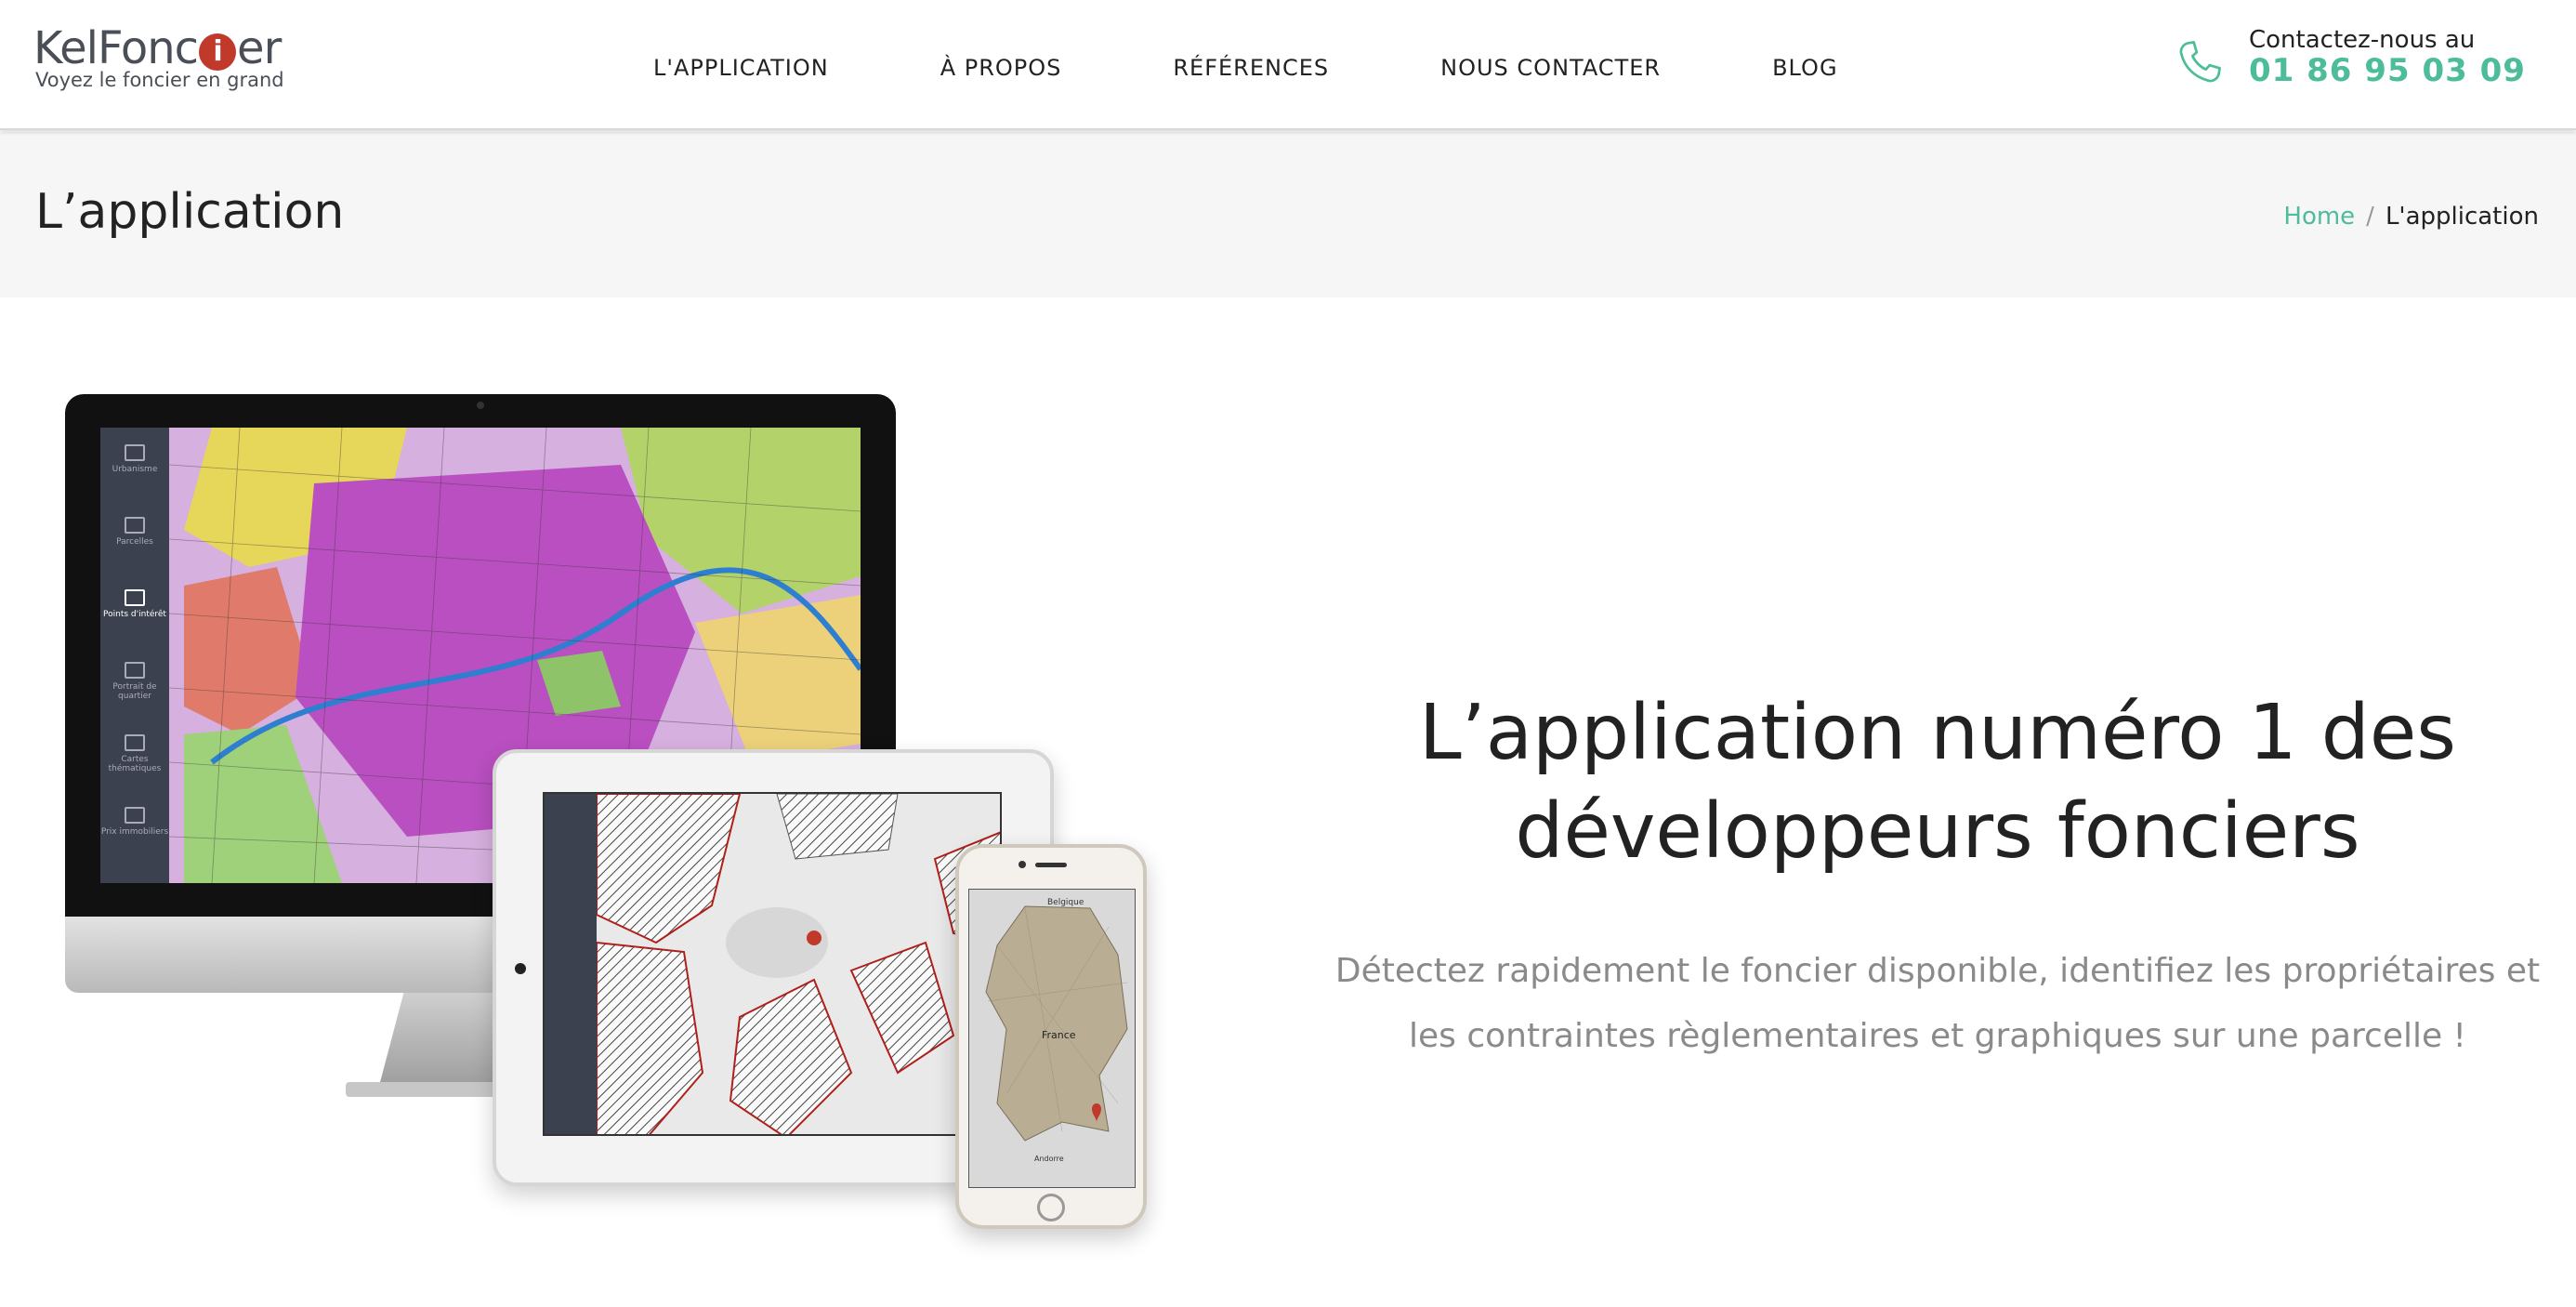 This screenshot has width=2576, height=1307. What do you see at coordinates (1065, 902) in the screenshot?
I see `map-label-belgique: Belgique` at bounding box center [1065, 902].